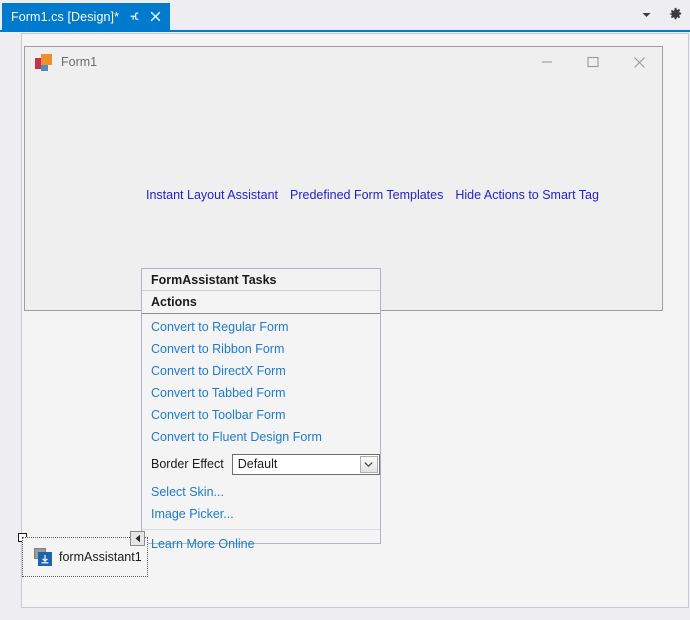 This screenshot has width=690, height=620. What do you see at coordinates (675, 14) in the screenshot?
I see `gear-icon` at bounding box center [675, 14].